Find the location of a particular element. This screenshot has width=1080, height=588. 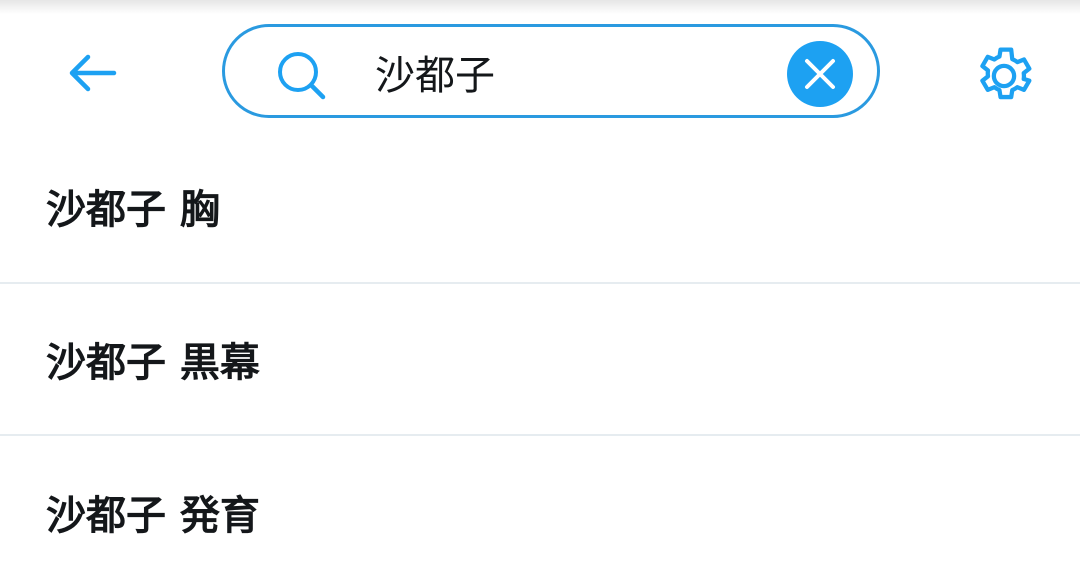

settings-button is located at coordinates (1004, 76).